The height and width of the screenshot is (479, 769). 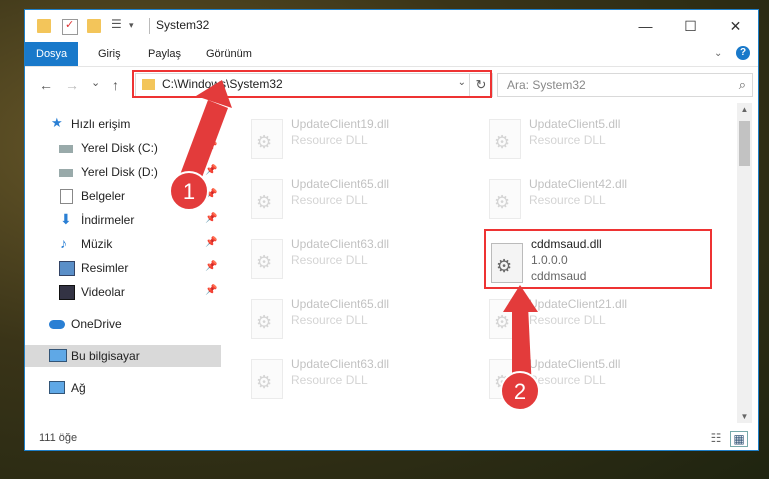 I want to click on sidebar-item-this-pc: Bu bilgisayar, so click(x=123, y=356).